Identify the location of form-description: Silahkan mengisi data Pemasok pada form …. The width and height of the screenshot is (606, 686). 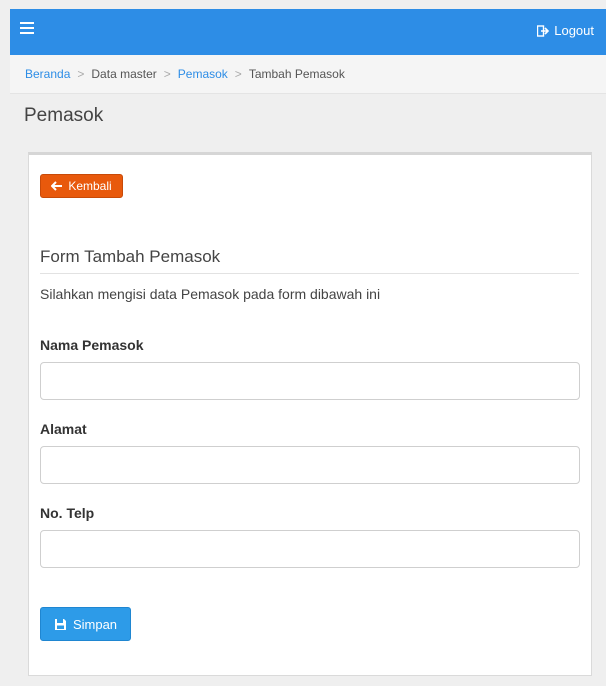
(210, 294).